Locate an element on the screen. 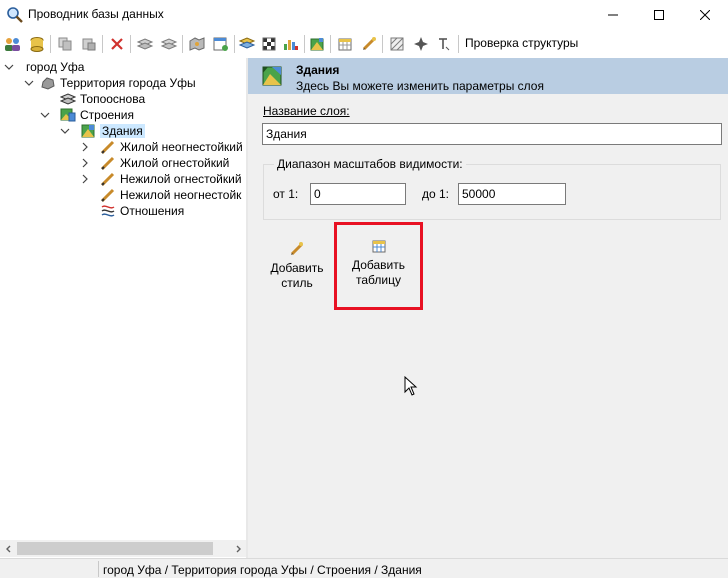 The image size is (728, 578). add-style-label-1: Добавить is located at coordinates (297, 268).